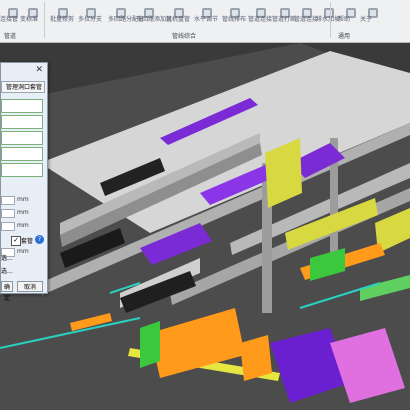 The width and height of the screenshot is (410, 410). I want to click on tool-label: 风机盘管, so click(178, 19).